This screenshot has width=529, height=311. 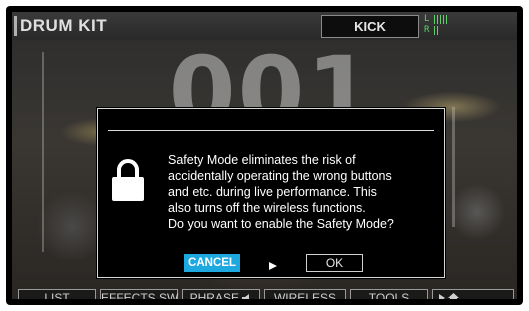 What do you see at coordinates (370, 26) in the screenshot?
I see `instrument-name: KICK` at bounding box center [370, 26].